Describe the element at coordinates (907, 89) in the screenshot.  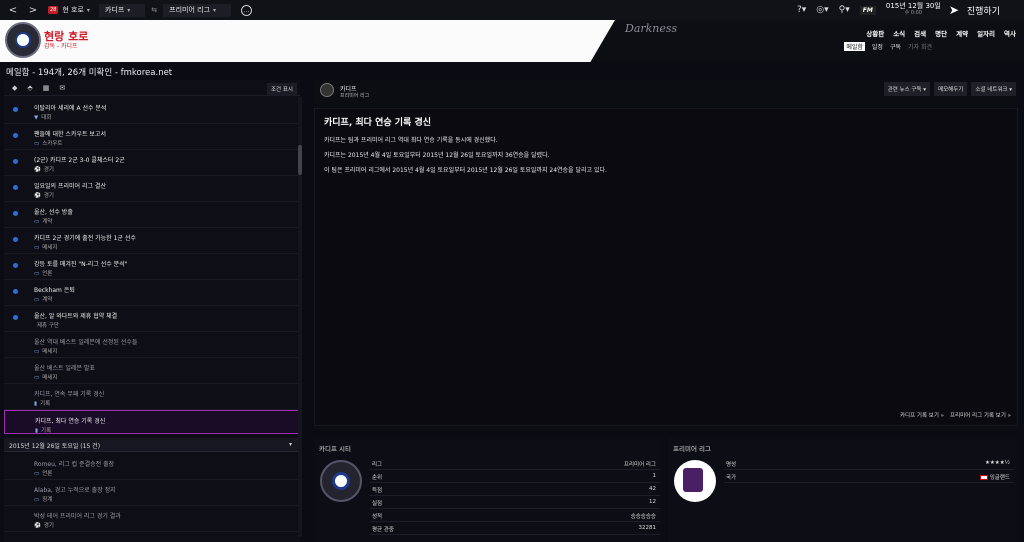
I see `subscribe-news-button: 관련 뉴스 구독 ▾` at that location.